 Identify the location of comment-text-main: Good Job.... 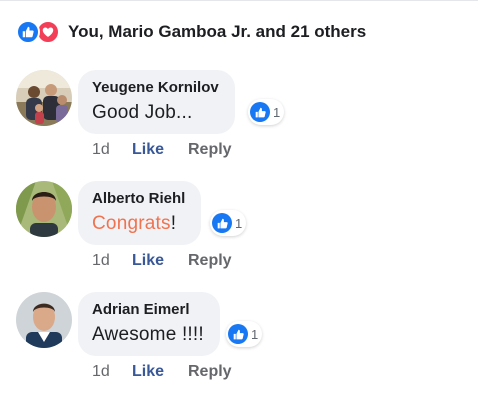
(142, 112).